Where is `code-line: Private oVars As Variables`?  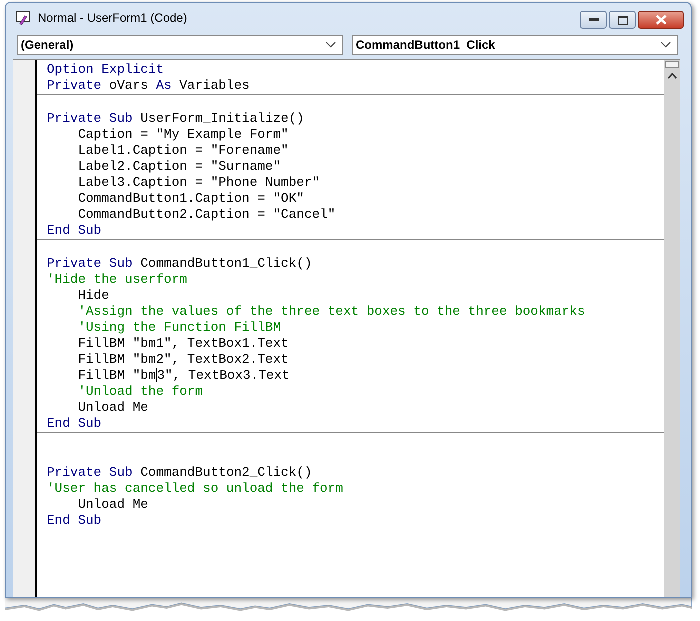
code-line: Private oVars As Variables is located at coordinates (148, 86).